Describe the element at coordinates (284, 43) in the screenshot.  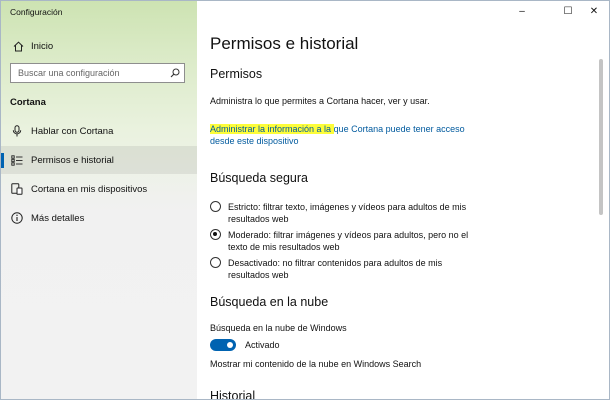
I see `page-title: Permisos e historial` at that location.